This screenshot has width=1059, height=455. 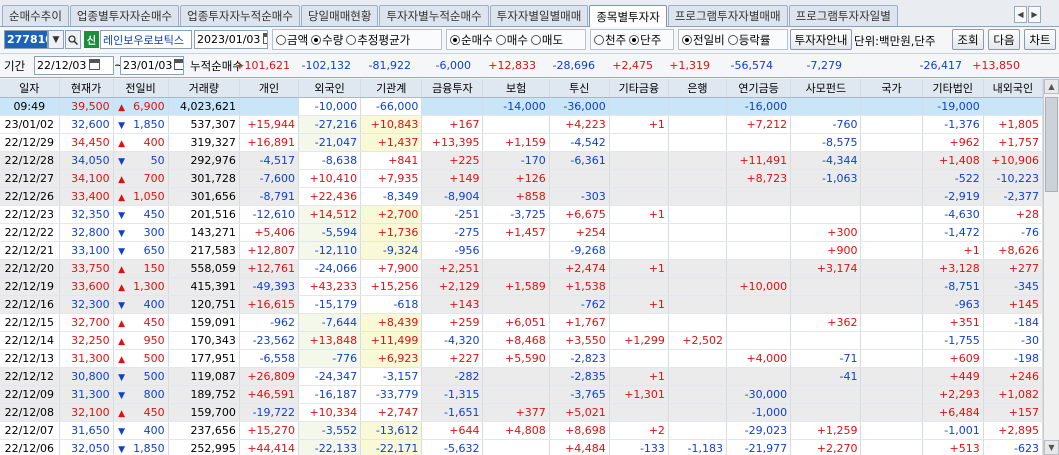 I want to click on column-header-12: 연기금등, so click(x=759, y=88).